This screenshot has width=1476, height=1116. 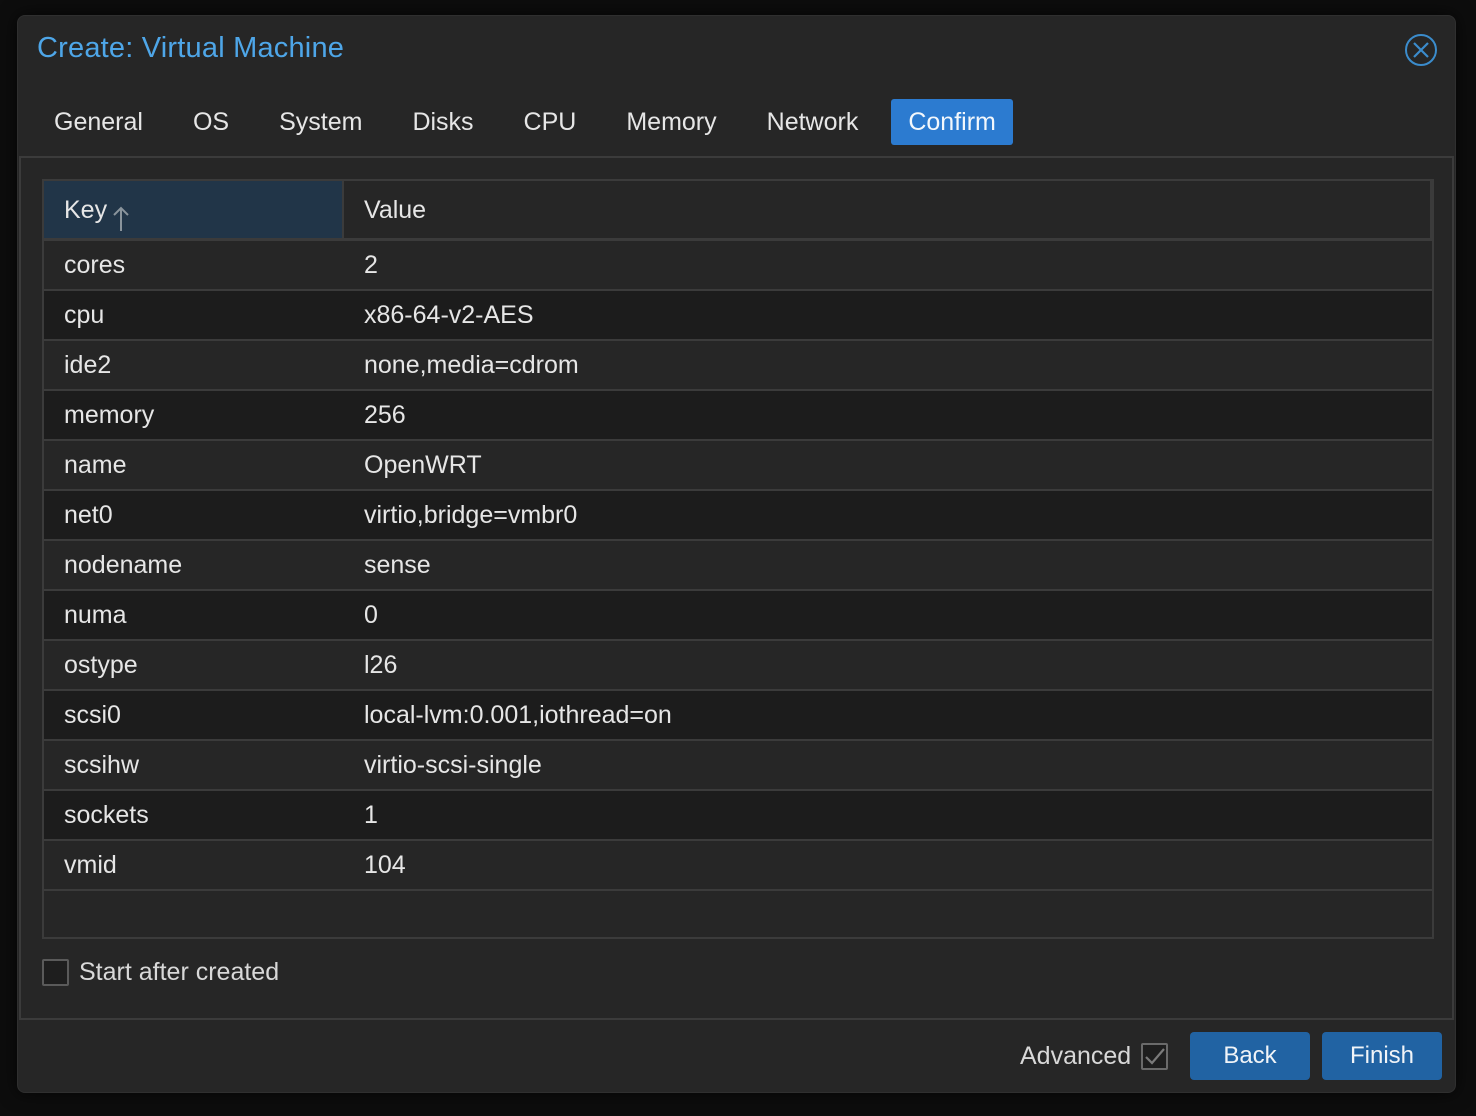 I want to click on checkmark-icon, so click(x=1155, y=1056).